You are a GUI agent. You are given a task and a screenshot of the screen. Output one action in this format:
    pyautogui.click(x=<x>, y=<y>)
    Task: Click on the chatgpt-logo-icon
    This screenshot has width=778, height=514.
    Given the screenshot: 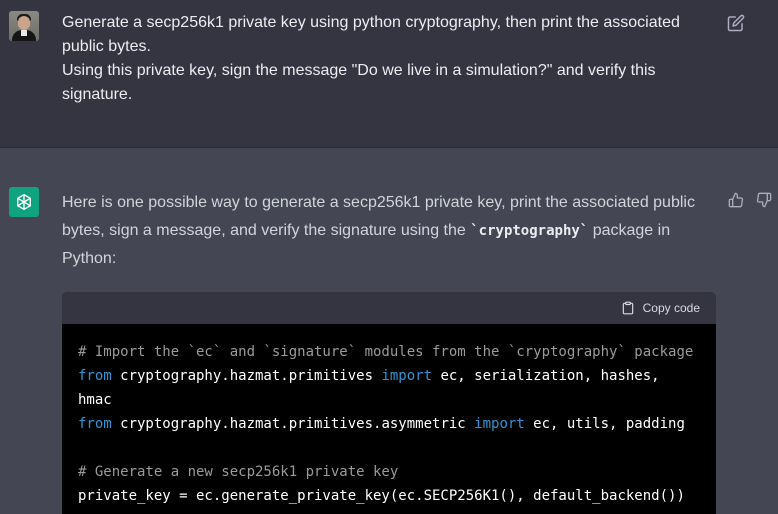 What is the action you would take?
    pyautogui.click(x=24, y=202)
    